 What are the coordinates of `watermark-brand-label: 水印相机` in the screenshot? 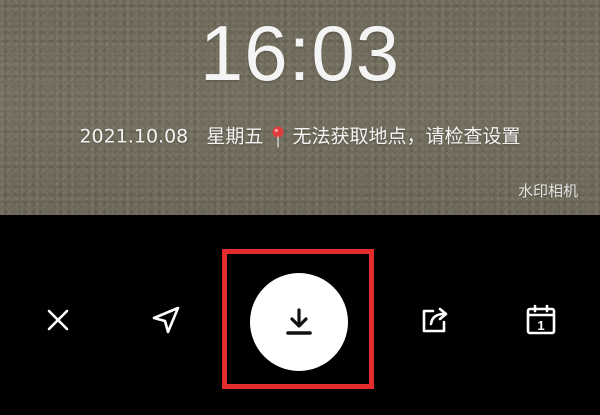 It's located at (547, 191).